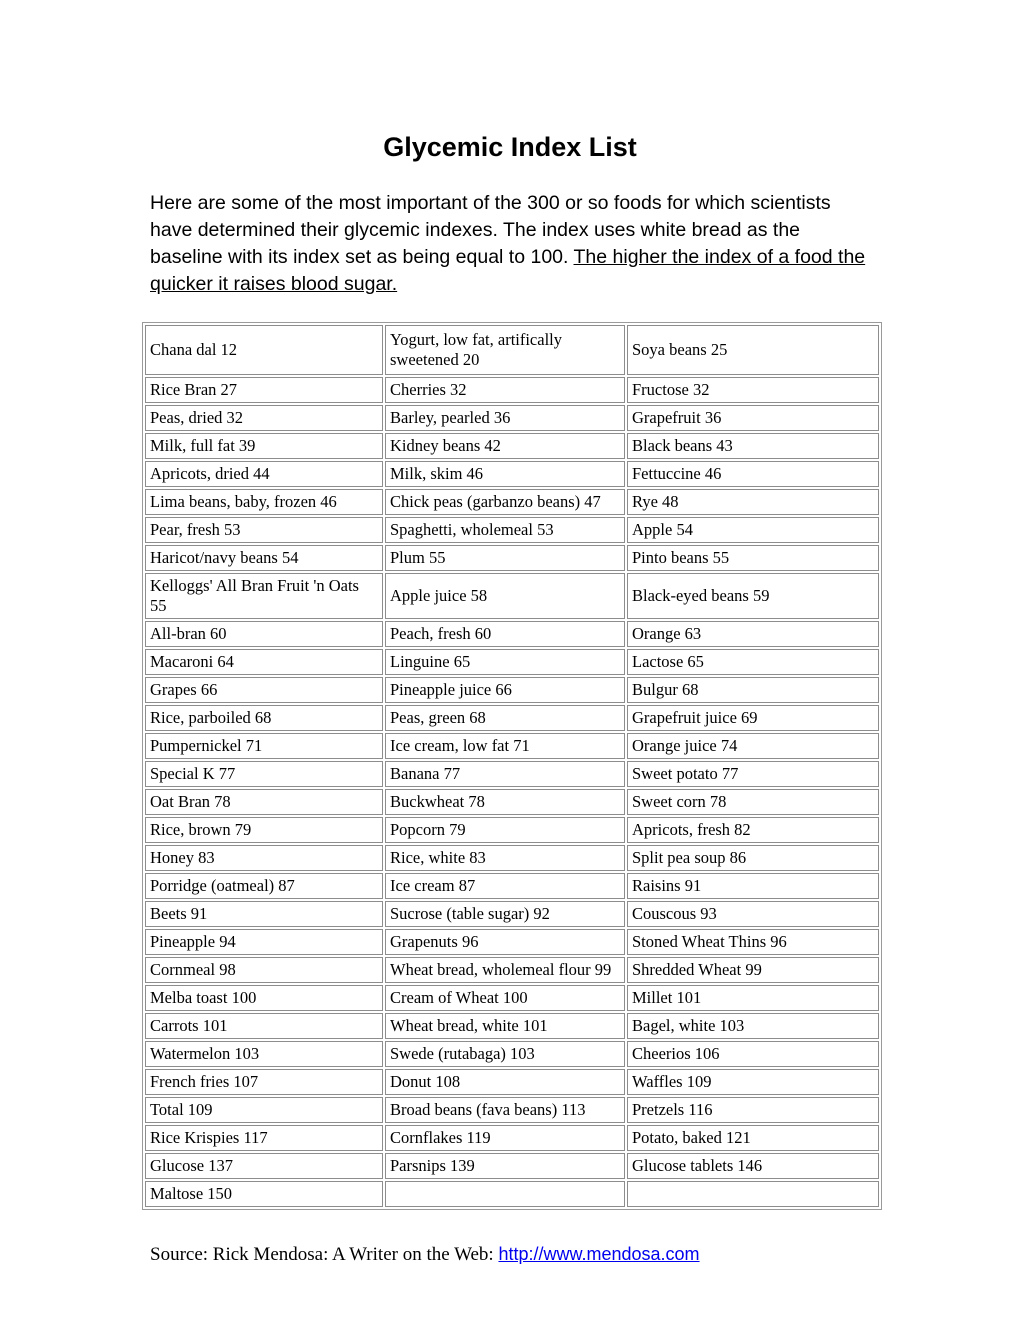 Image resolution: width=1020 pixels, height=1320 pixels. I want to click on table-cell: Buckwheat 78, so click(505, 802).